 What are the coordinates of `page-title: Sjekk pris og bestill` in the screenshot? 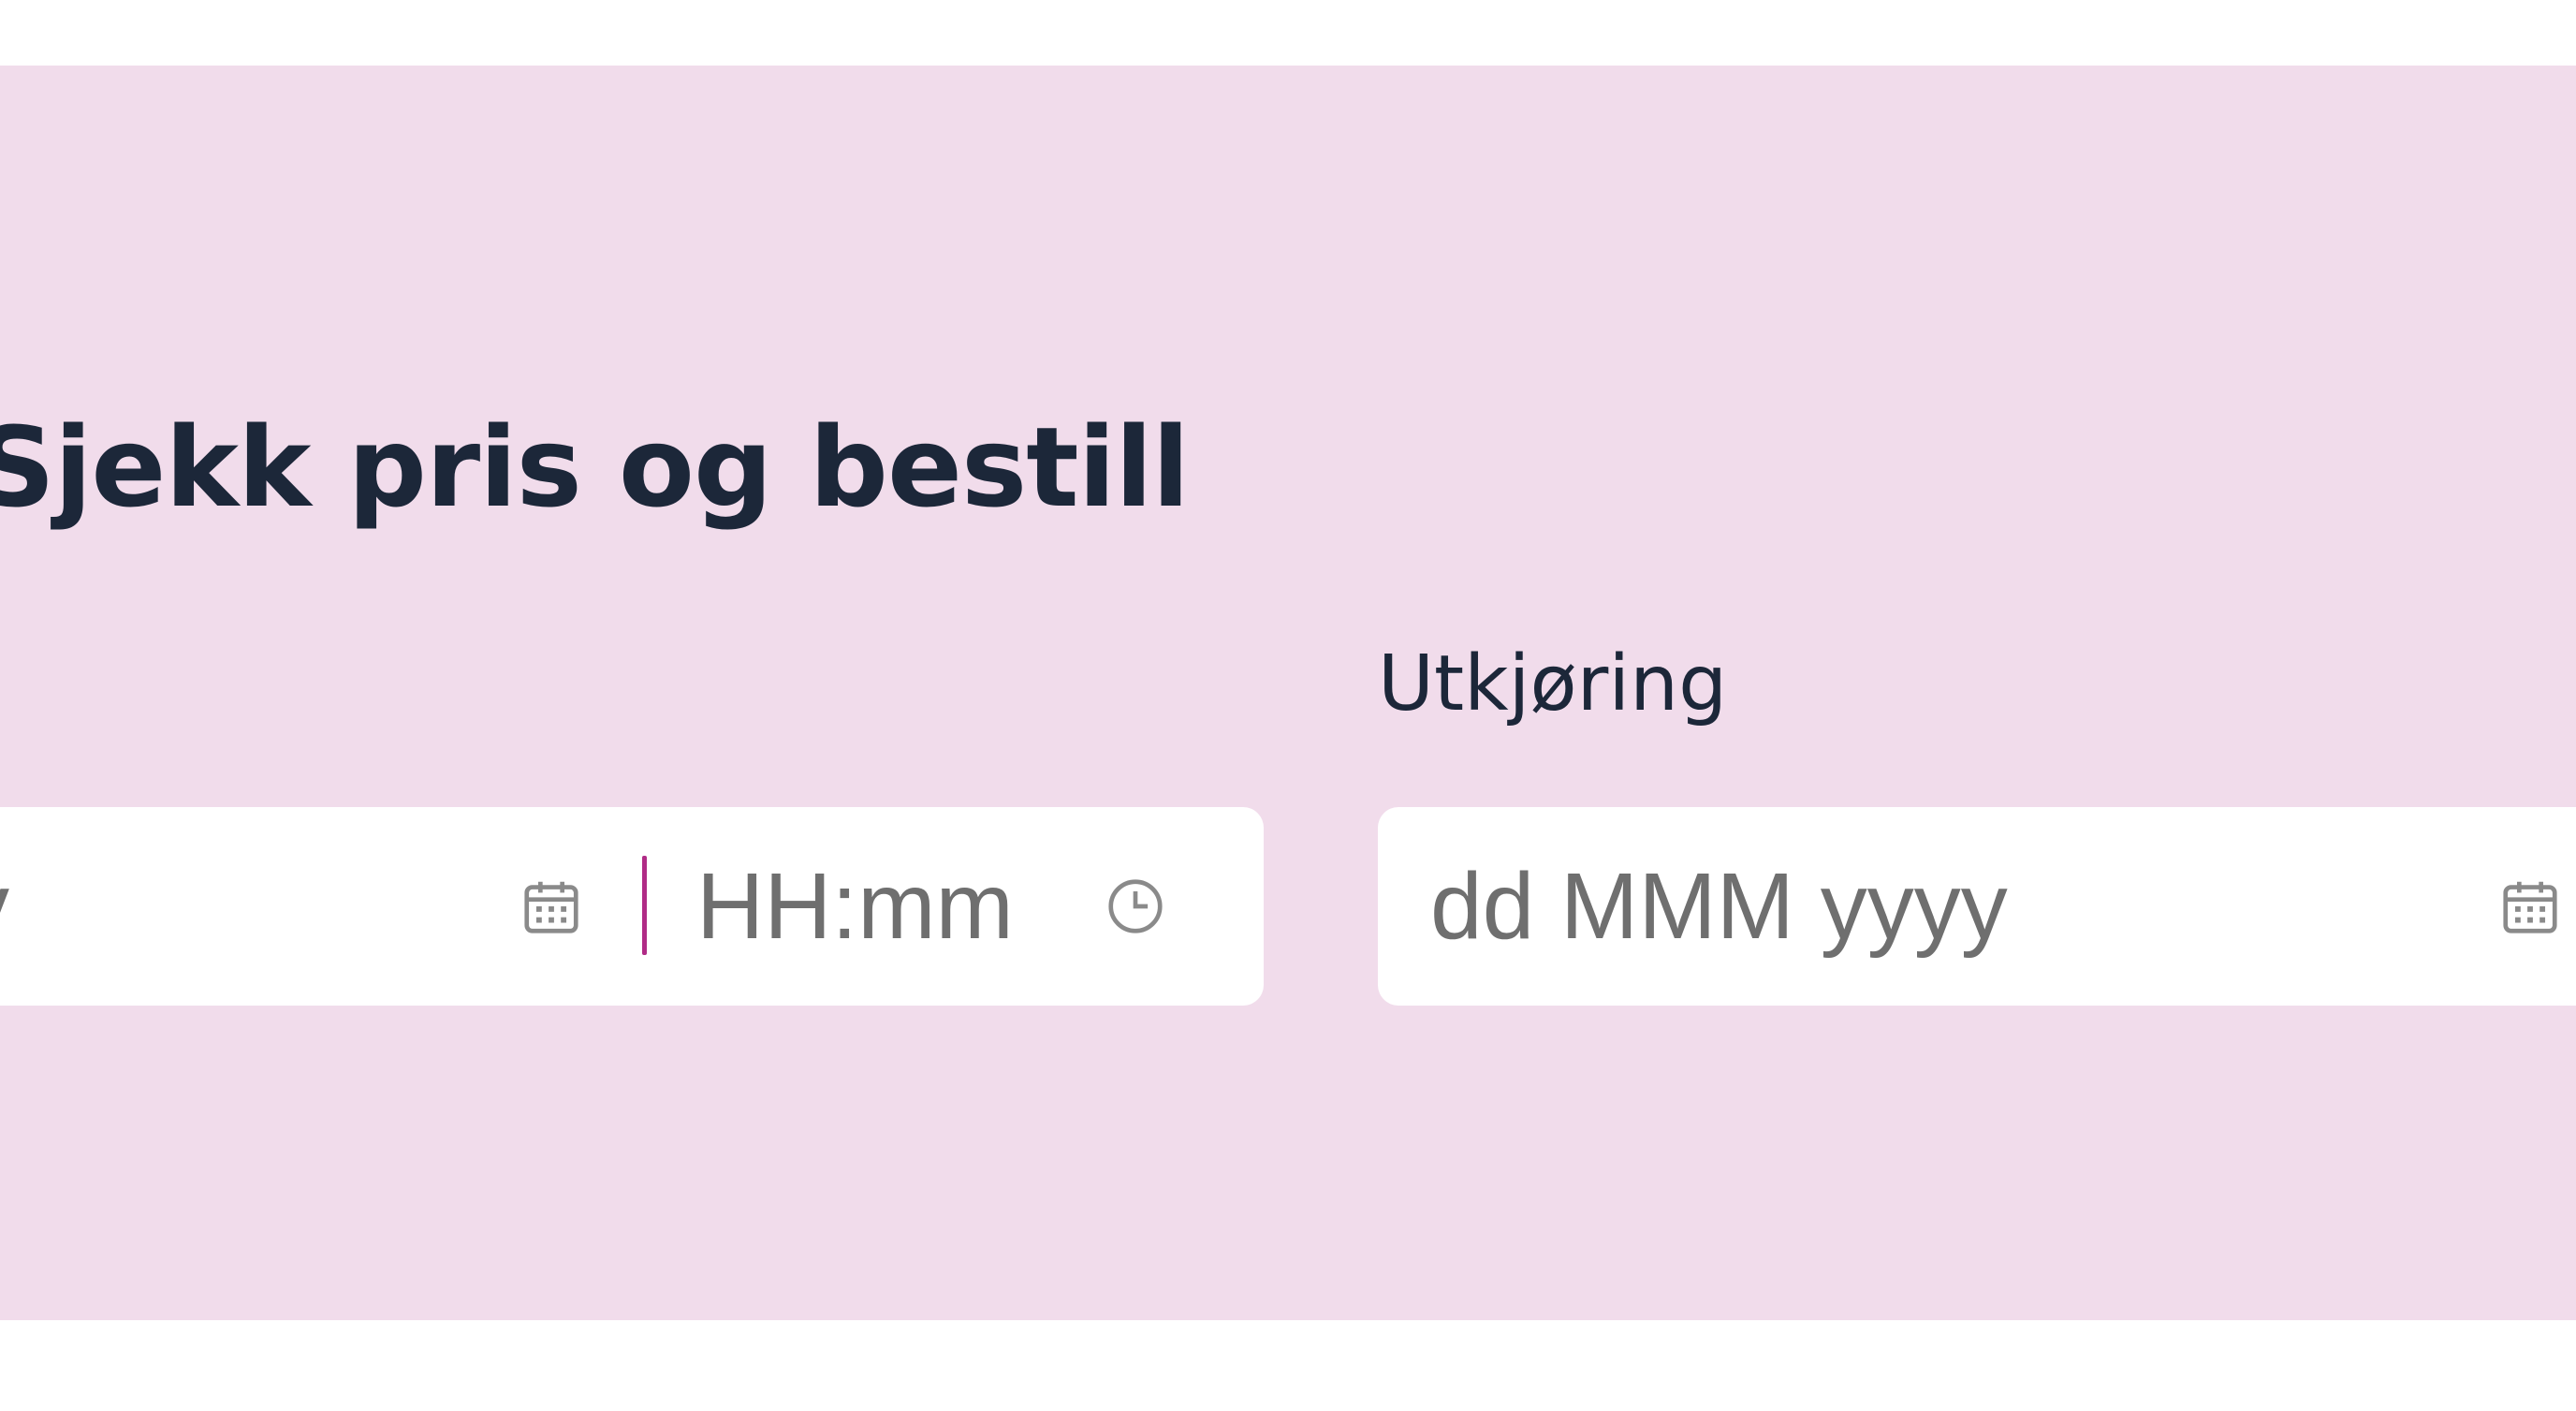 It's located at (595, 467).